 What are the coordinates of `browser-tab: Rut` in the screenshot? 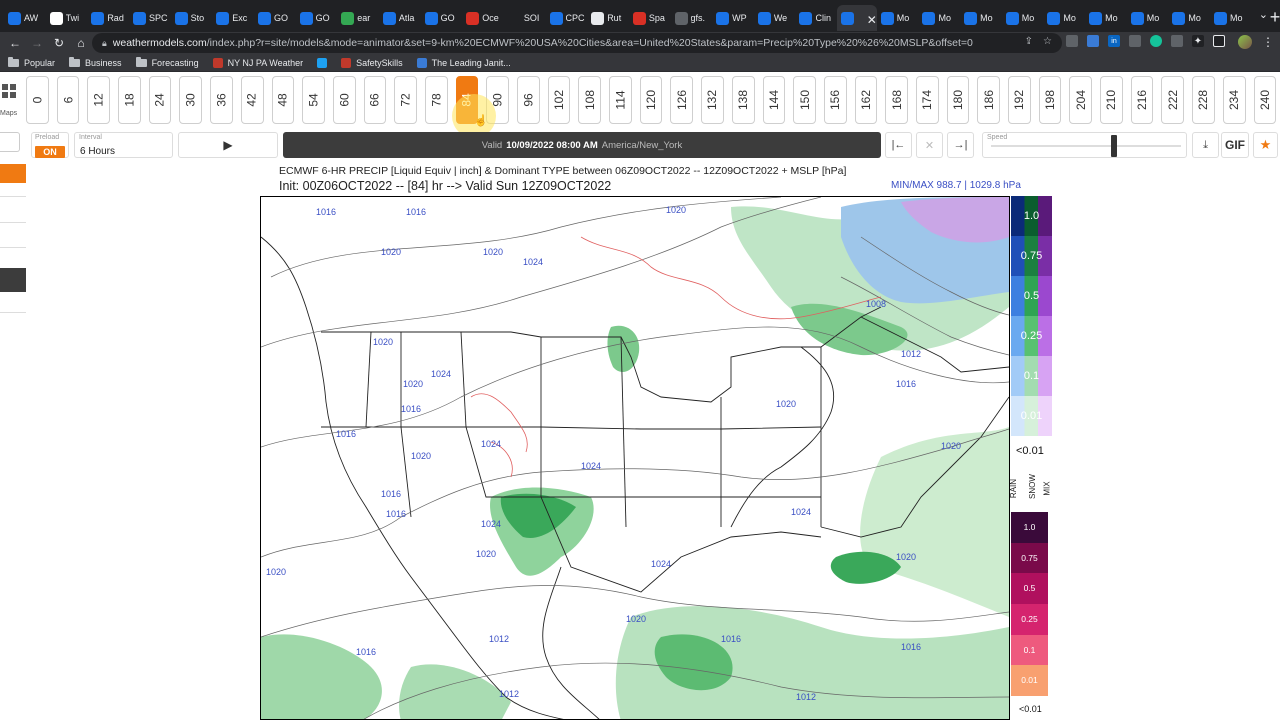 It's located at (608, 18).